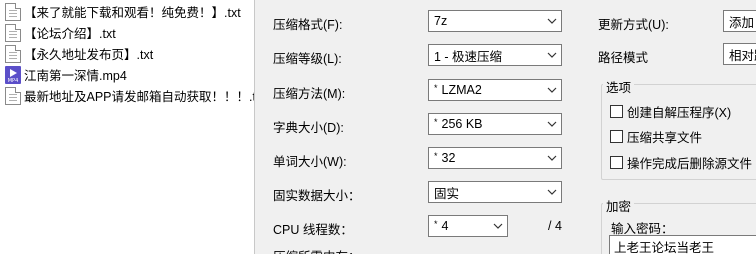 This screenshot has height=254, width=756. I want to click on solid-value: 固实, so click(447, 193).